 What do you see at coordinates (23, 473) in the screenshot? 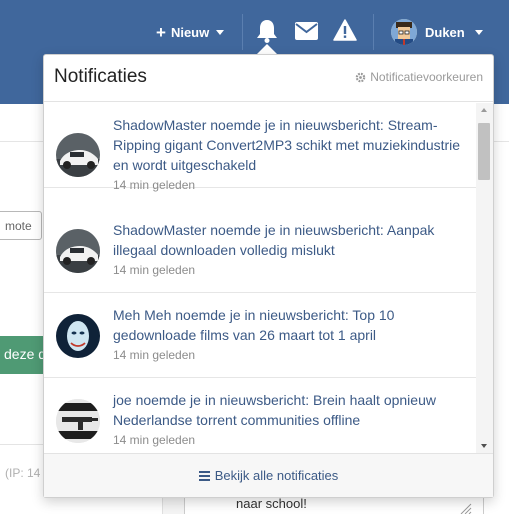
I see `ip-text: (IP: 14` at bounding box center [23, 473].